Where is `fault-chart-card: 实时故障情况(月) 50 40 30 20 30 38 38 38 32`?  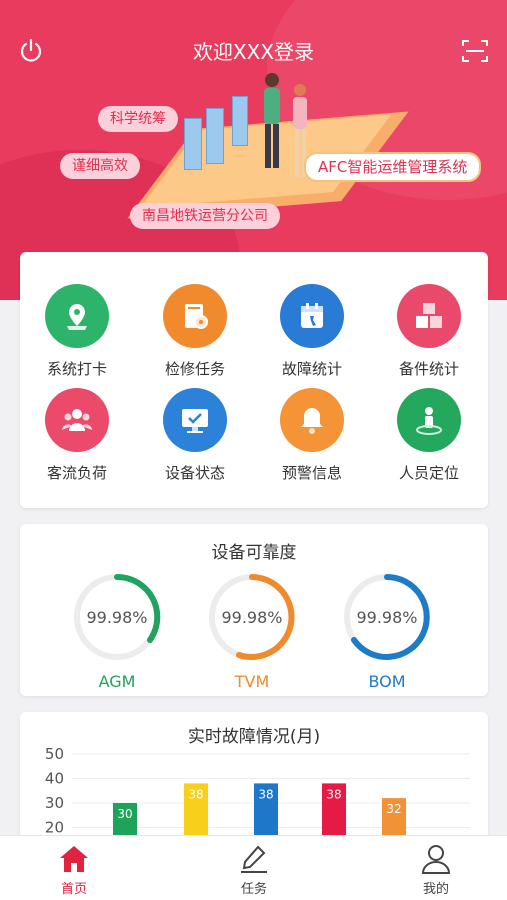 fault-chart-card: 实时故障情况(月) 50 40 30 20 30 38 38 38 32 is located at coordinates (254, 777).